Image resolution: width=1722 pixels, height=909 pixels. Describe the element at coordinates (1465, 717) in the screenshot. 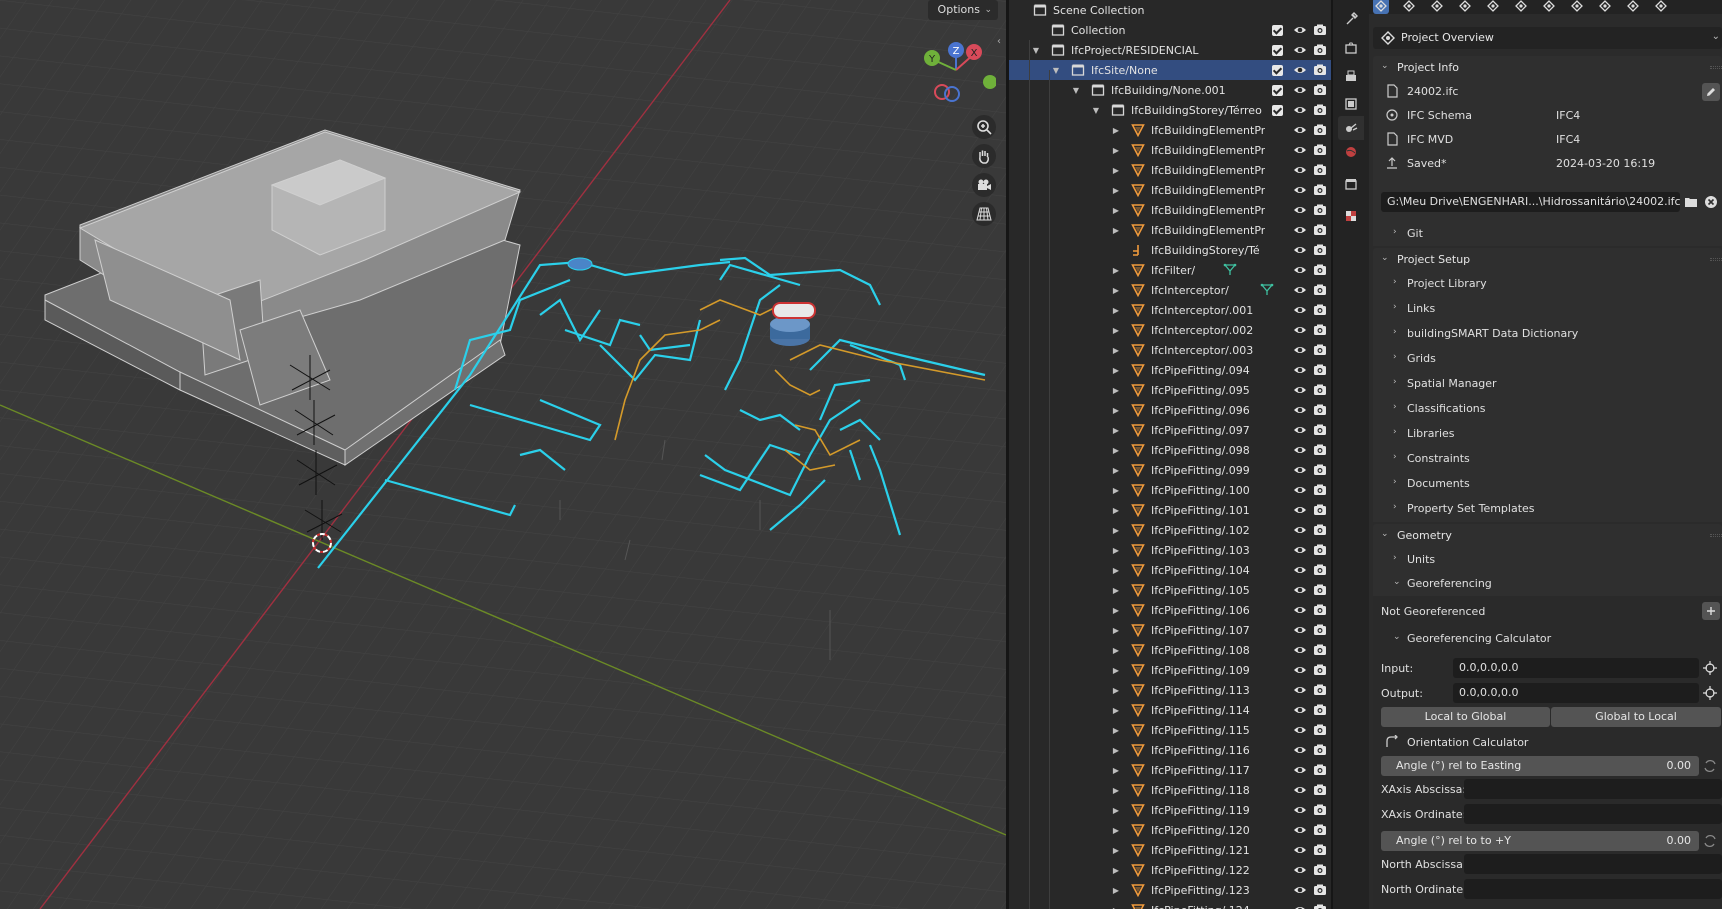

I see `local-to-global-button: Local to Global` at that location.